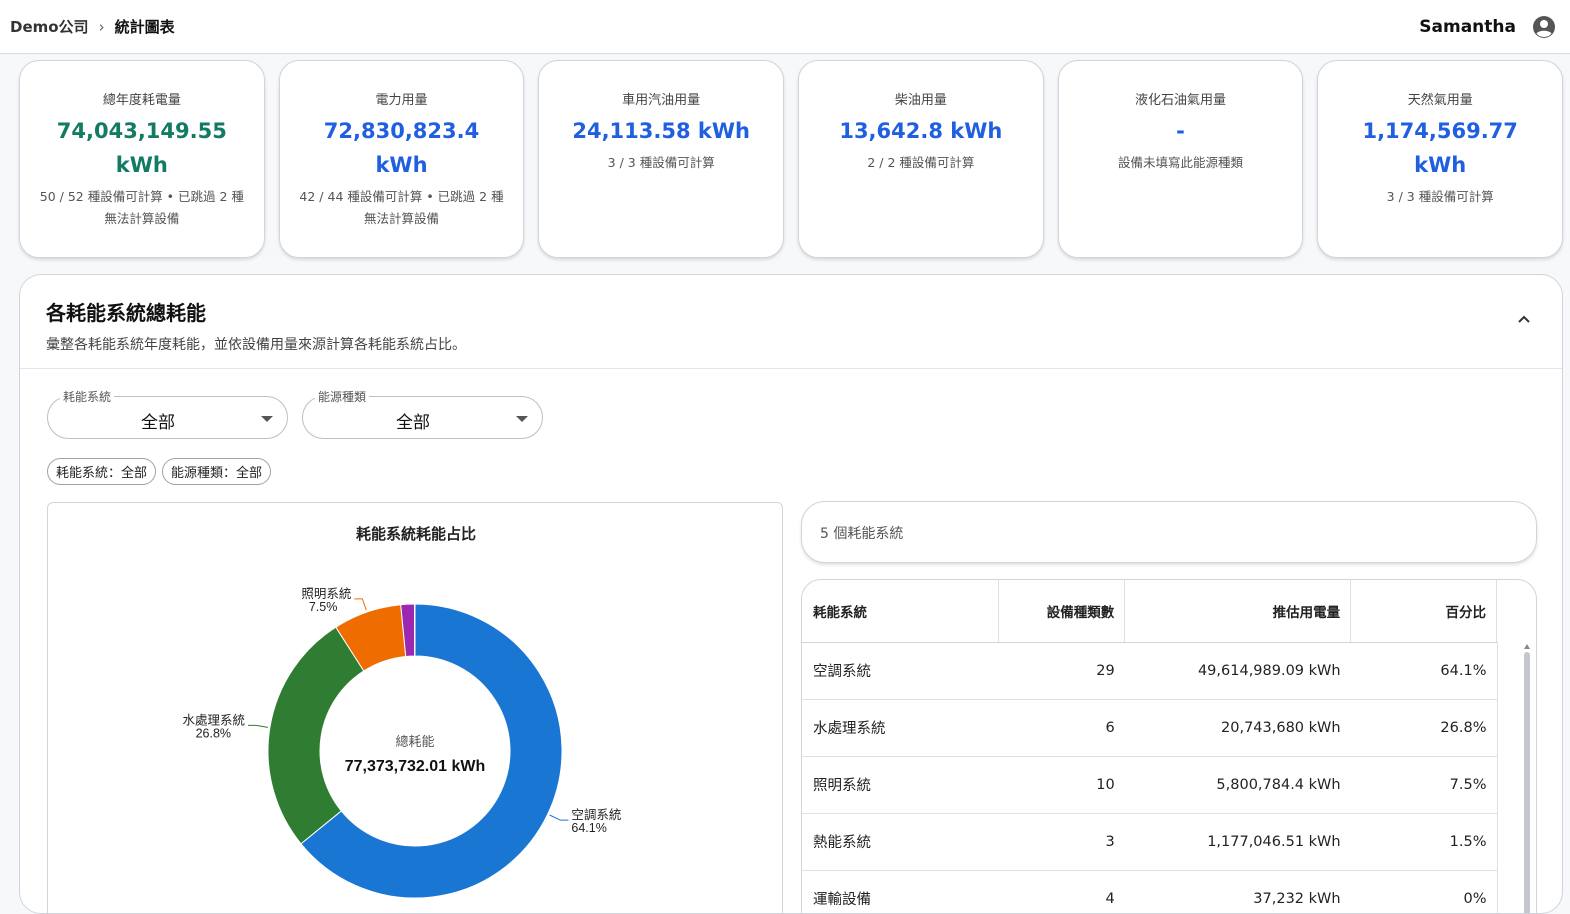  What do you see at coordinates (1424, 727) in the screenshot?
I see `cell-percentage: 26.8%` at bounding box center [1424, 727].